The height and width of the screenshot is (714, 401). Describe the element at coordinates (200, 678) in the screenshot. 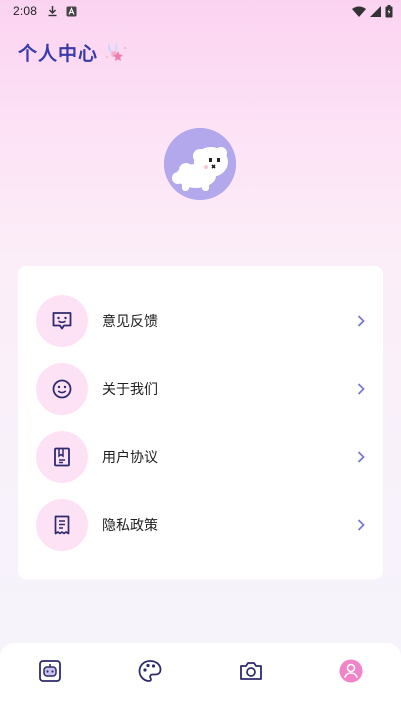

I see `bottom-tab-bar` at that location.